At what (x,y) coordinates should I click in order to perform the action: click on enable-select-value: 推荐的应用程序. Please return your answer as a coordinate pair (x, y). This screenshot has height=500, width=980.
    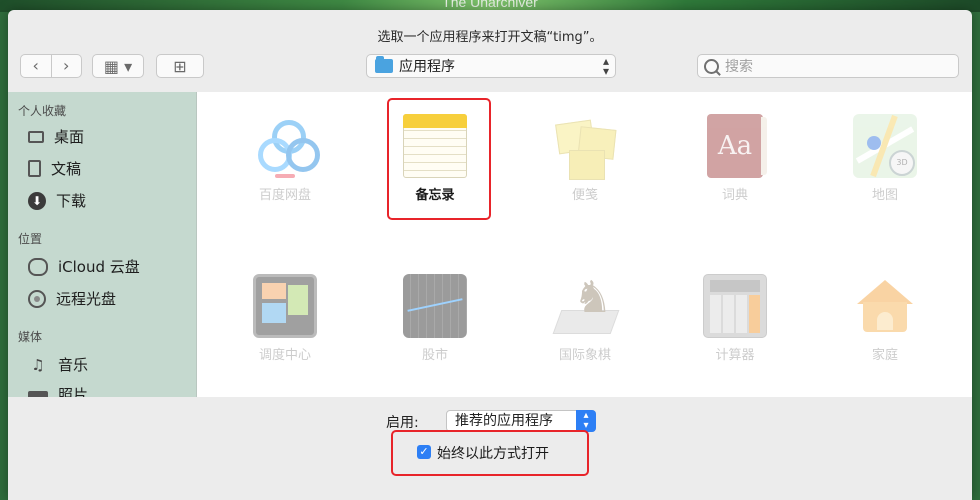
    Looking at the image, I should click on (504, 421).